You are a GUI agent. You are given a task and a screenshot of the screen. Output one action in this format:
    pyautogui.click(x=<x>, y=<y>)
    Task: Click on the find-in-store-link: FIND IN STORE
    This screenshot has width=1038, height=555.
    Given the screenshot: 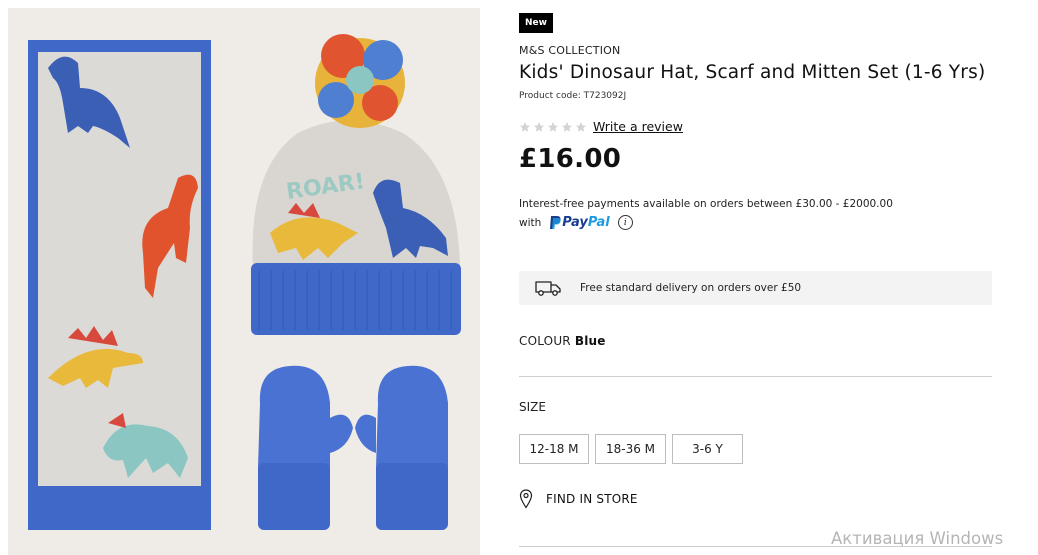 What is the action you would take?
    pyautogui.click(x=578, y=499)
    